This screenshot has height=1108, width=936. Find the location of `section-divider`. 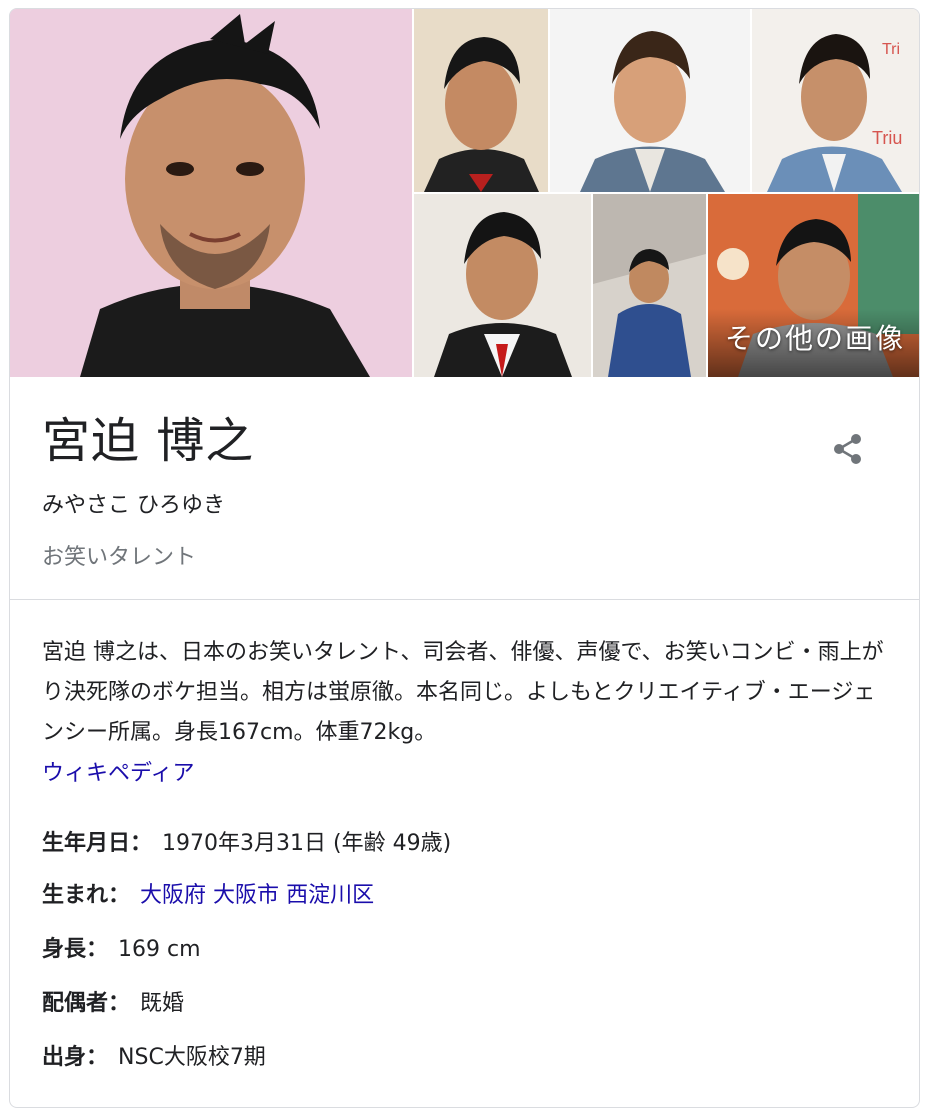

section-divider is located at coordinates (464, 599).